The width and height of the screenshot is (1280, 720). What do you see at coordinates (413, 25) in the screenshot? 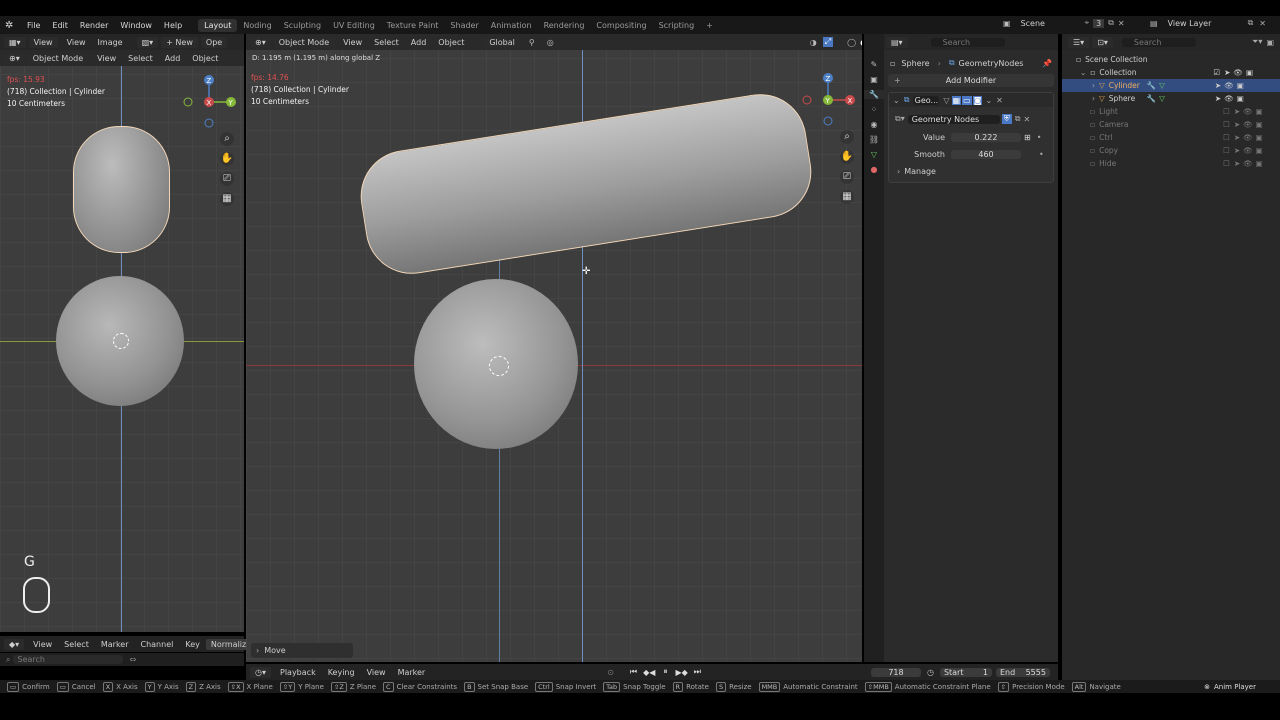
I see `tab-texture-paint: Texture Paint` at bounding box center [413, 25].